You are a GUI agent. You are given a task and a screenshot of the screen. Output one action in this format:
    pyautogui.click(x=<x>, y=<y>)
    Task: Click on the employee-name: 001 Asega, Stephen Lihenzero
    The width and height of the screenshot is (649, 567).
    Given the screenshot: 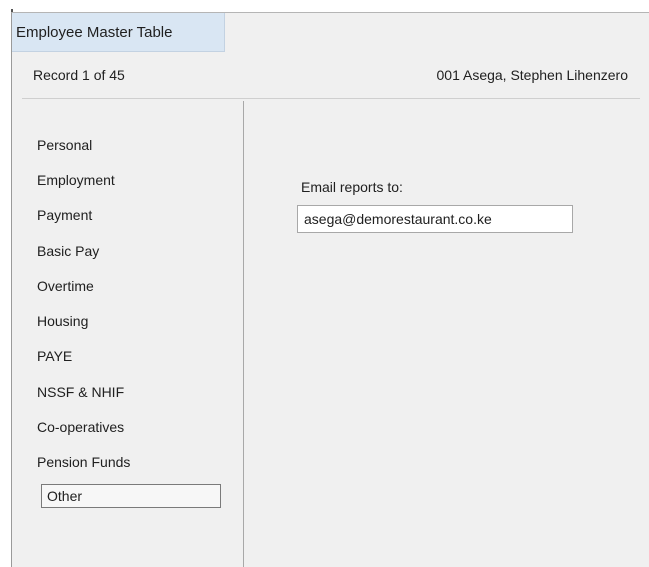 What is the action you would take?
    pyautogui.click(x=532, y=75)
    